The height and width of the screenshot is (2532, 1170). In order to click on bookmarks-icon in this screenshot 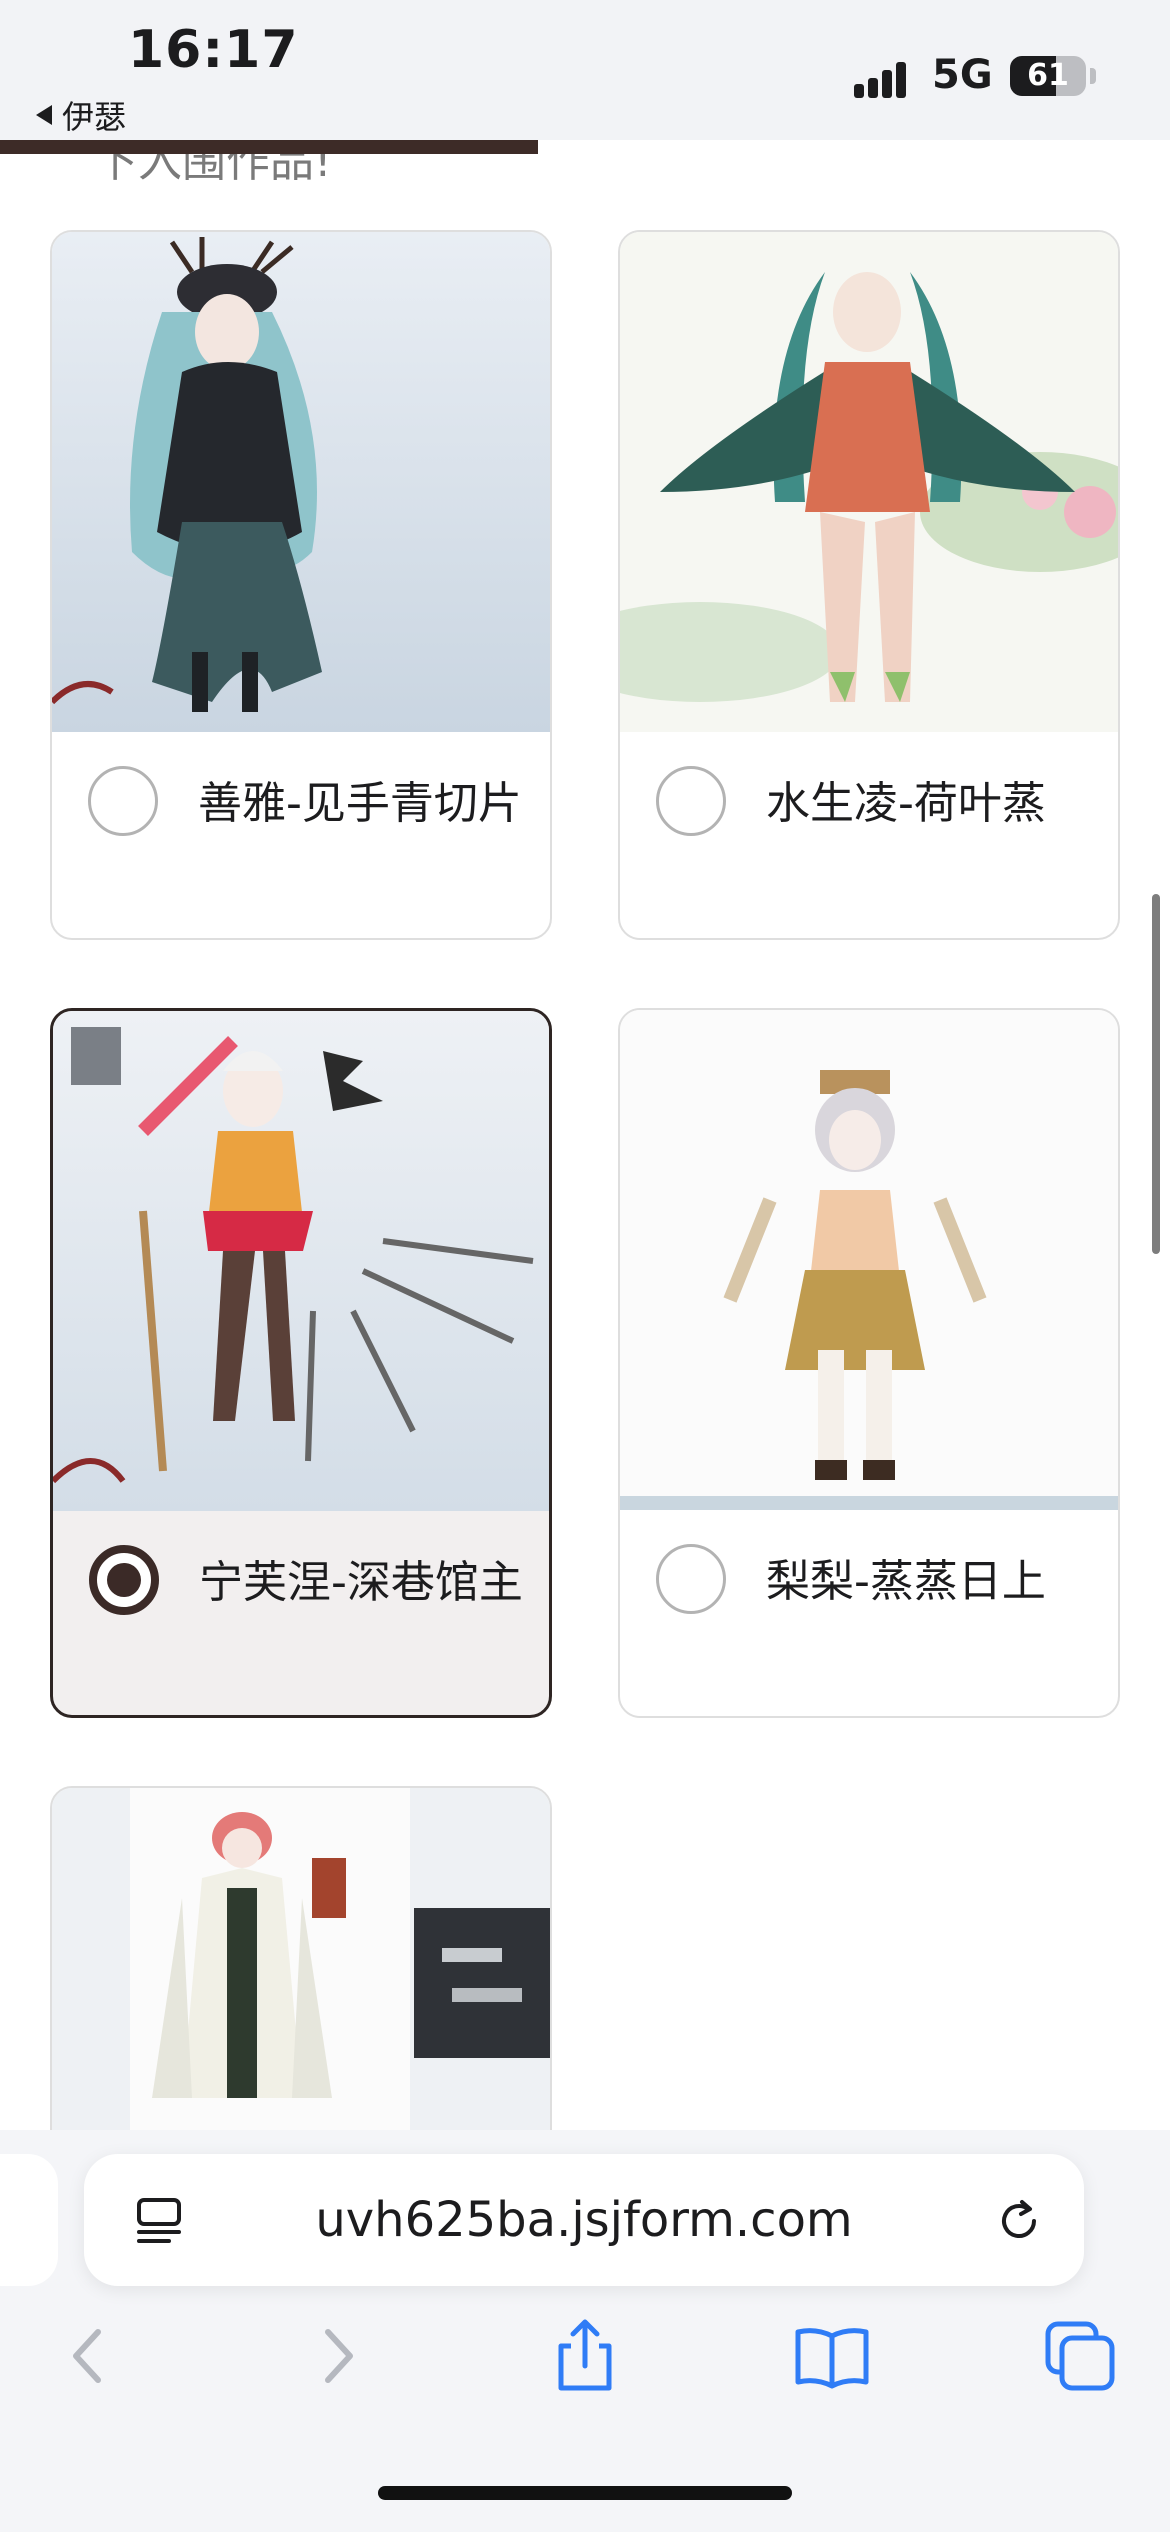, I will do `click(832, 2356)`.